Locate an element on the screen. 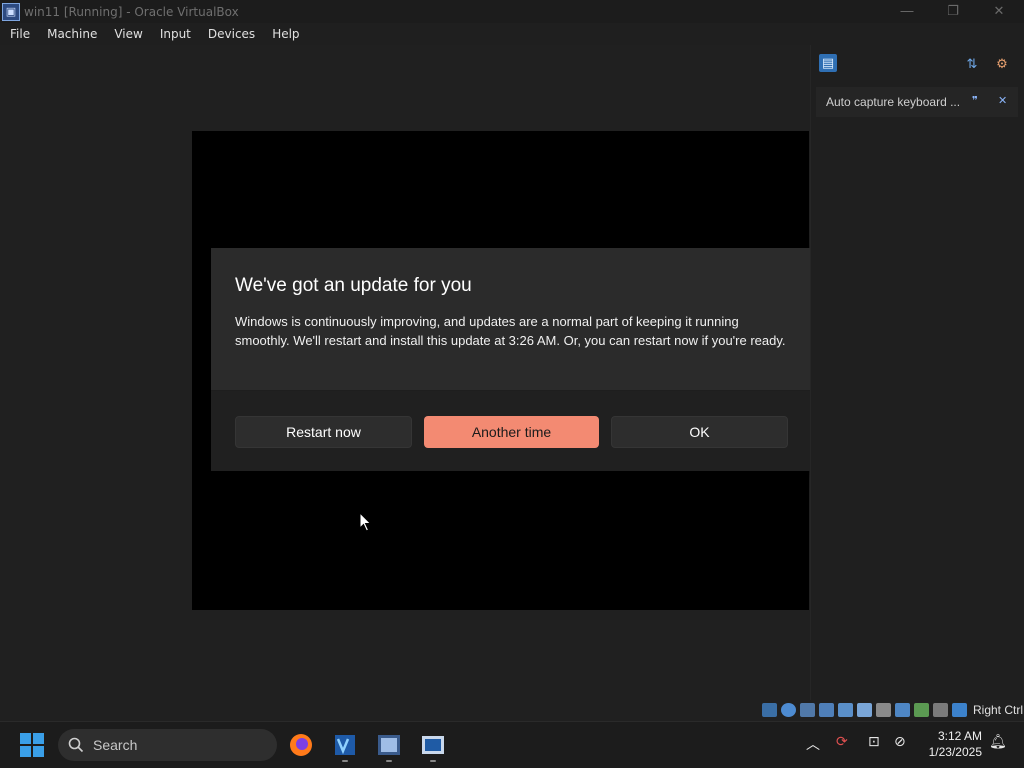  mouse-cursor-icon is located at coordinates (365, 522).